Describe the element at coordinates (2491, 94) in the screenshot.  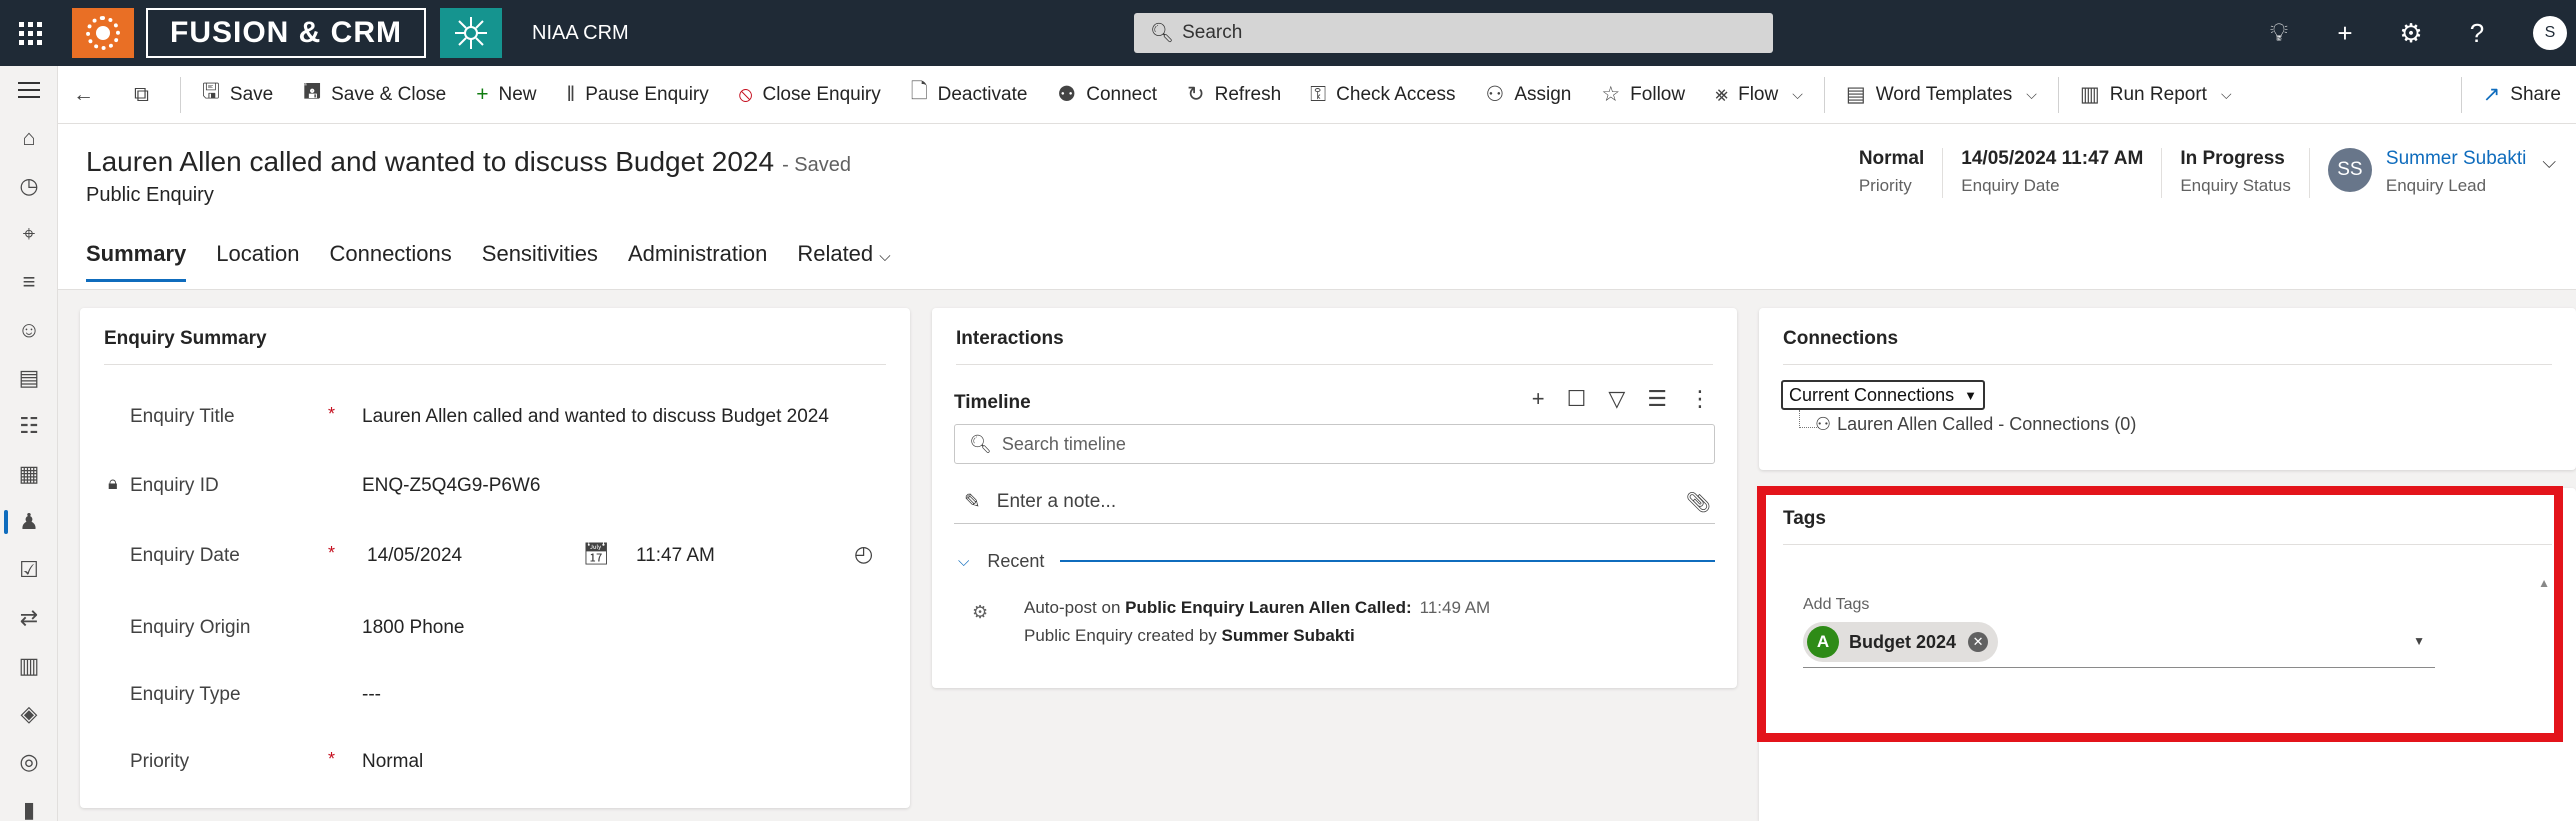
I see `share-icon: ↗` at that location.